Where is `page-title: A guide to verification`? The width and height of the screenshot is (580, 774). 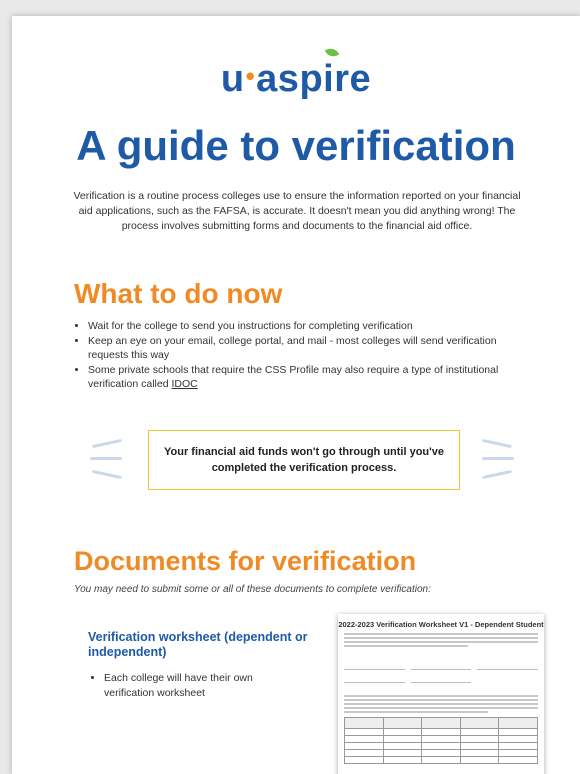 page-title: A guide to verification is located at coordinates (296, 145).